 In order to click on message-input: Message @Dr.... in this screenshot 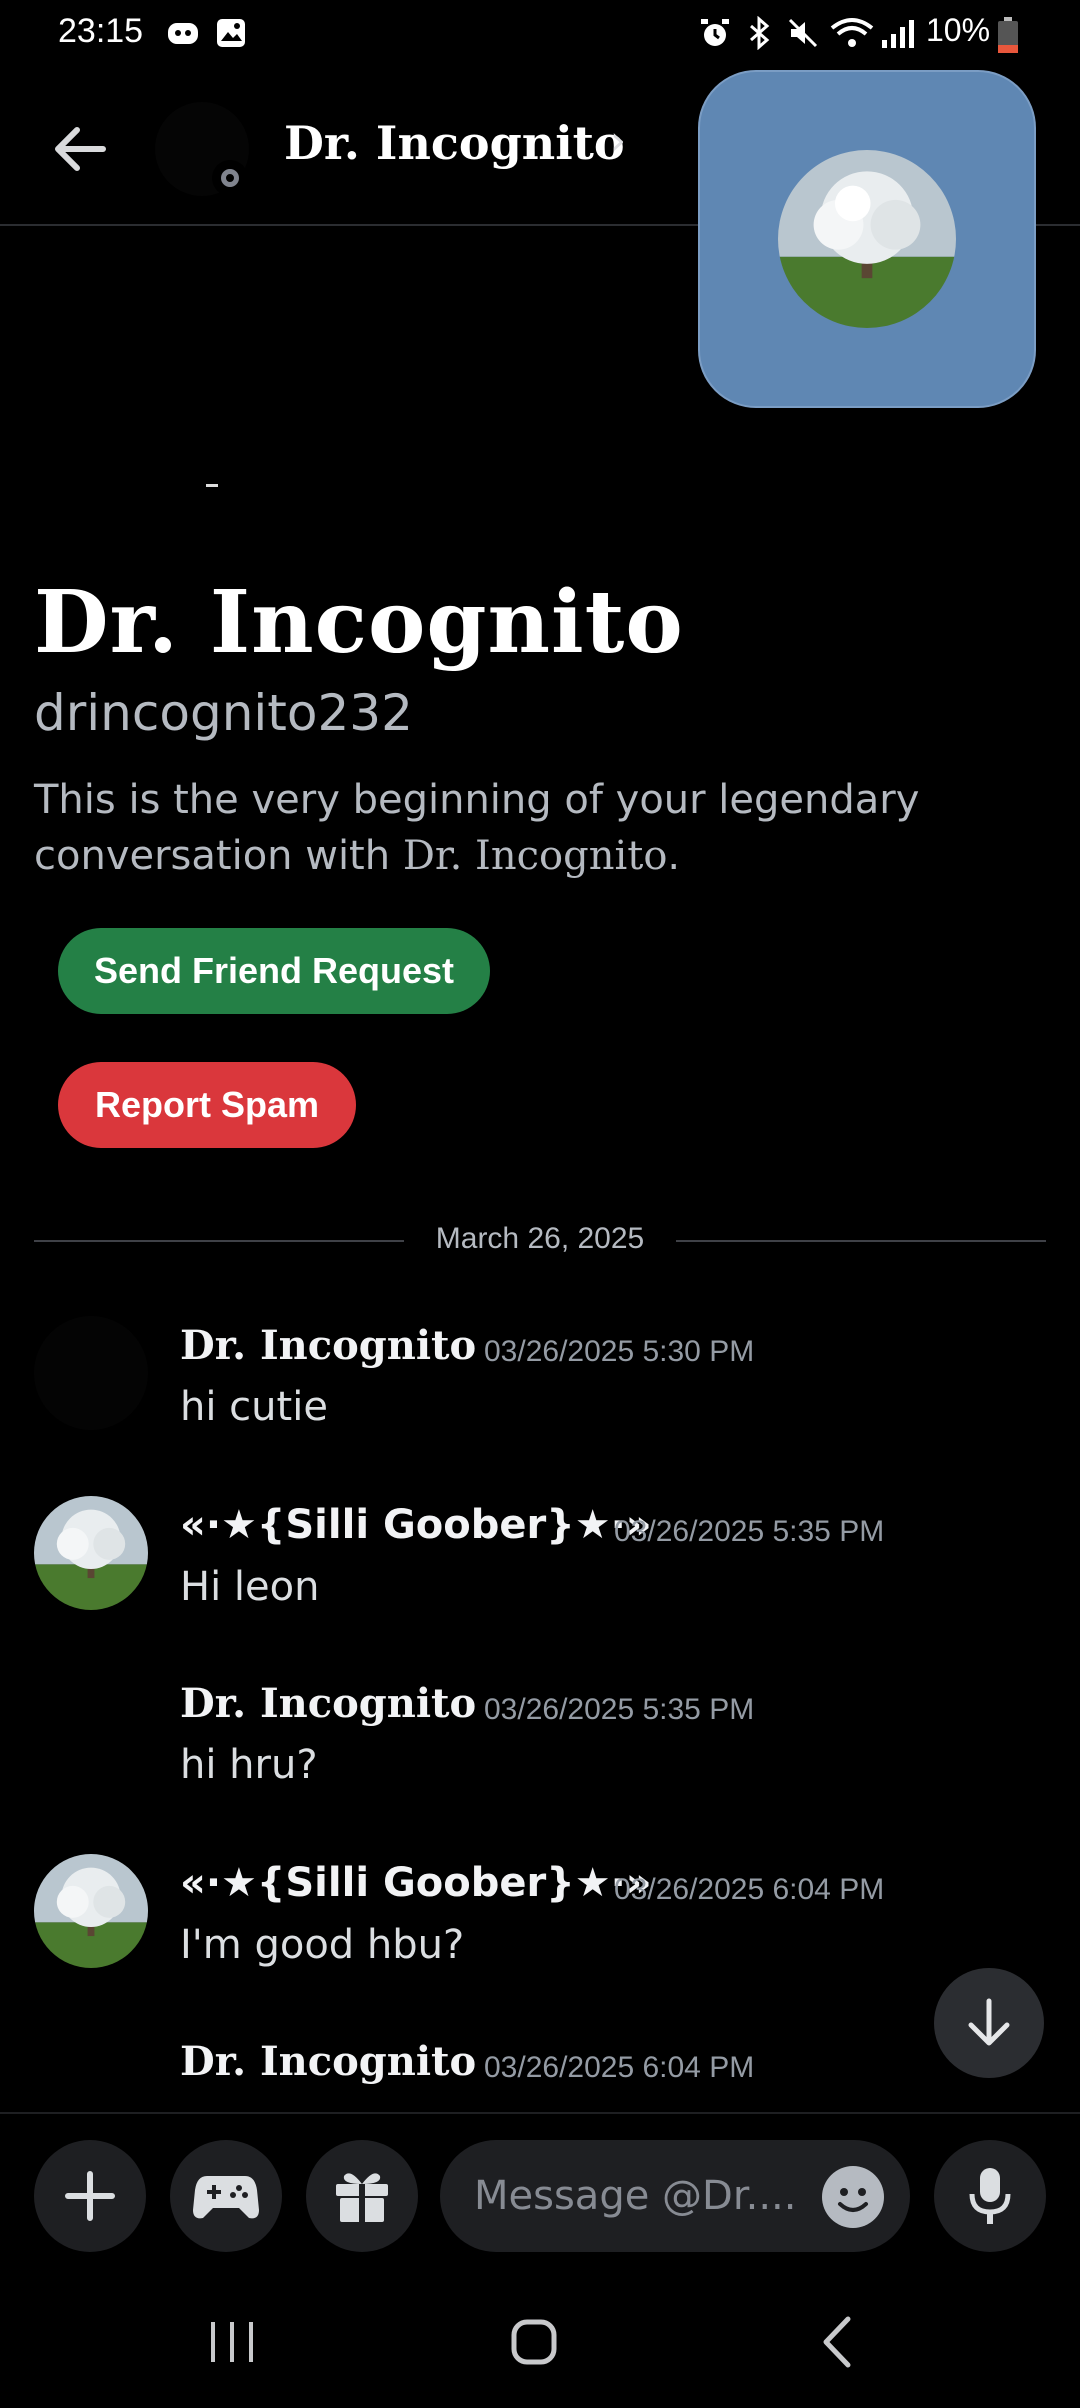, I will do `click(675, 2196)`.